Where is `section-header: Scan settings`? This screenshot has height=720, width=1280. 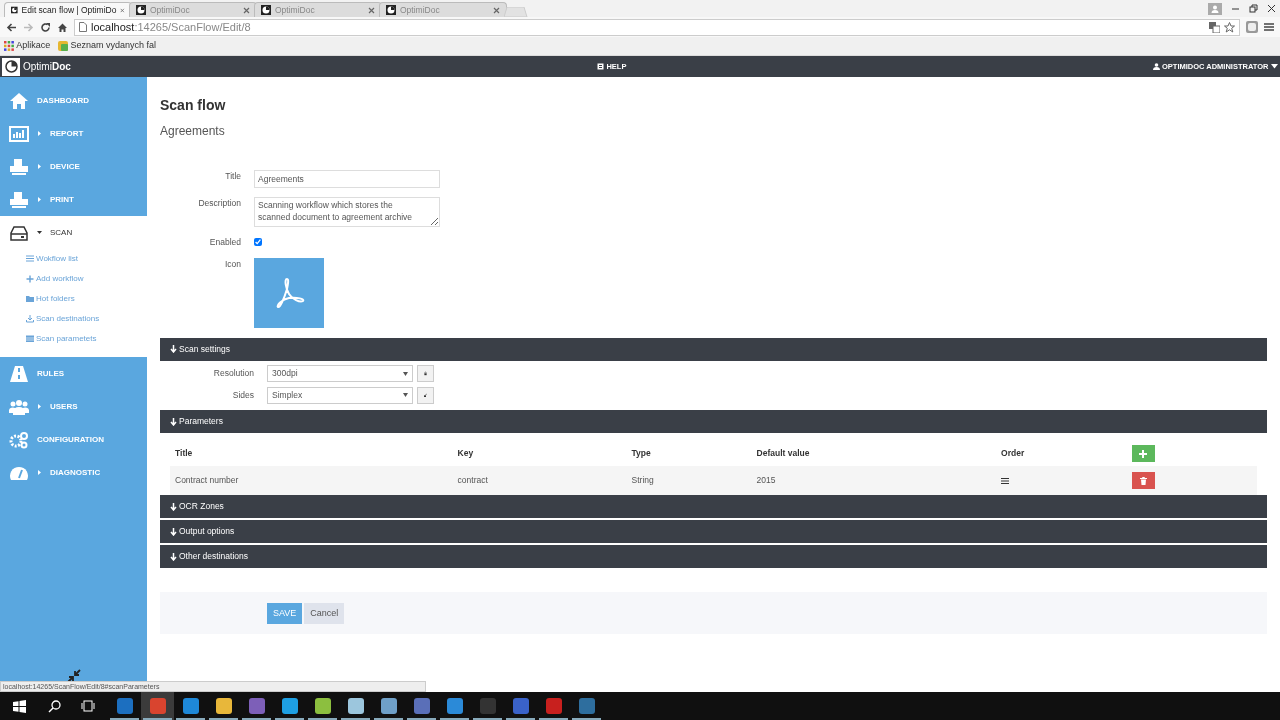
section-header: Scan settings is located at coordinates (713, 349).